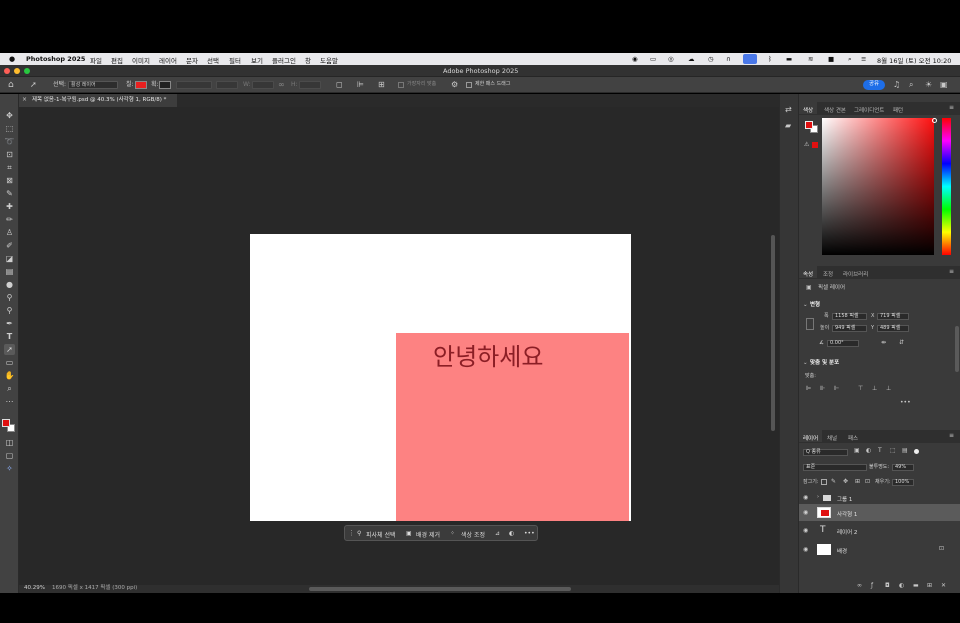 The height and width of the screenshot is (623, 960). Describe the element at coordinates (896, 85) in the screenshot. I see `bell-icon: ♫` at that location.